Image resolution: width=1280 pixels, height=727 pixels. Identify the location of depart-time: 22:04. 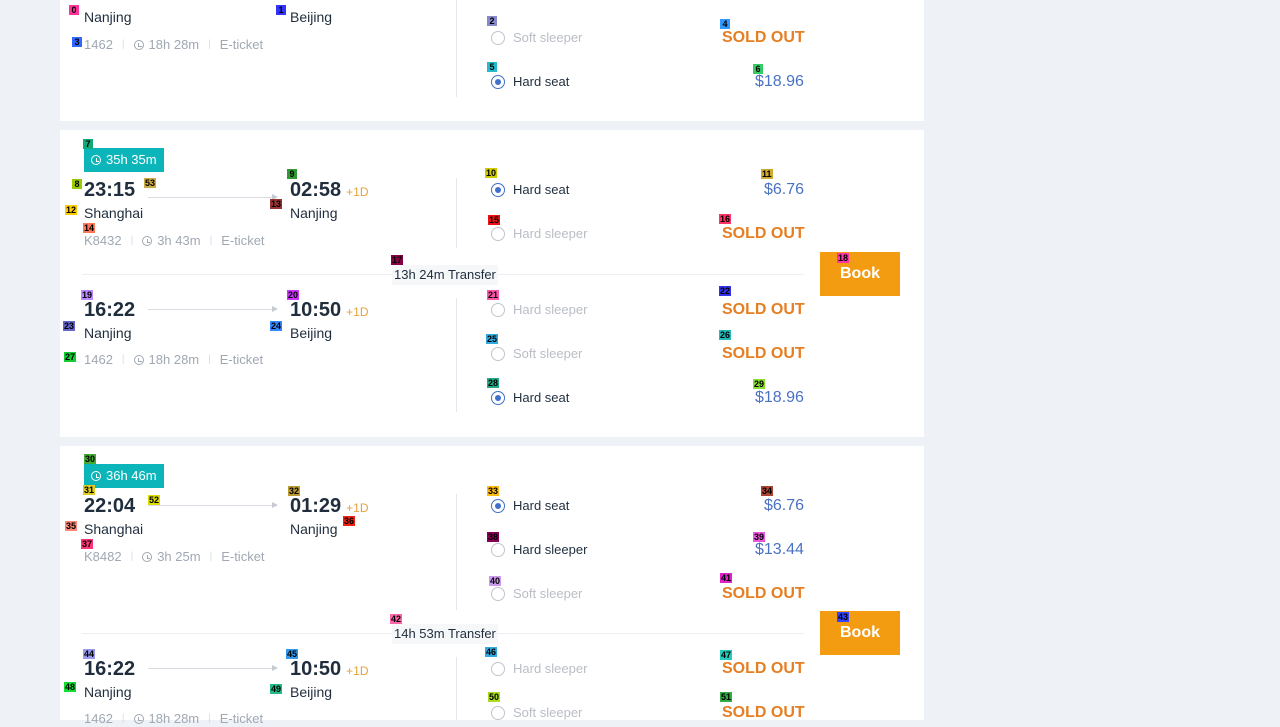
(110, 506).